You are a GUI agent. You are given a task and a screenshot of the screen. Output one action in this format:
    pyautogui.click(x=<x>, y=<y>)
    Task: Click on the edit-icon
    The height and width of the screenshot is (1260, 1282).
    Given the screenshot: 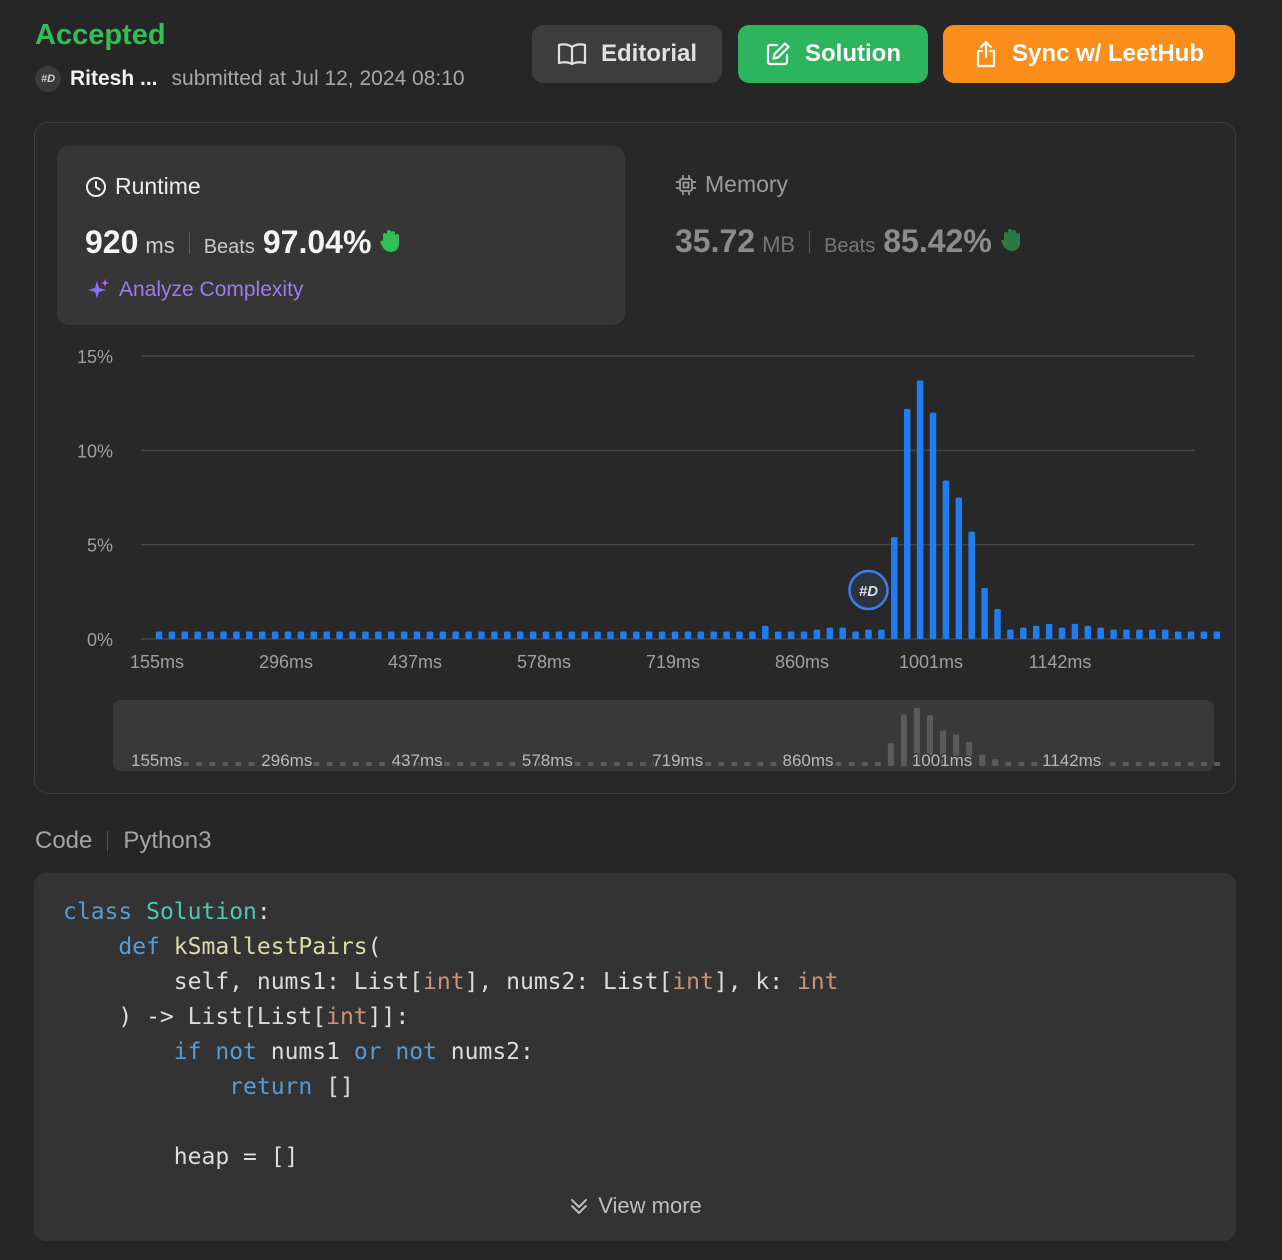 What is the action you would take?
    pyautogui.click(x=778, y=54)
    